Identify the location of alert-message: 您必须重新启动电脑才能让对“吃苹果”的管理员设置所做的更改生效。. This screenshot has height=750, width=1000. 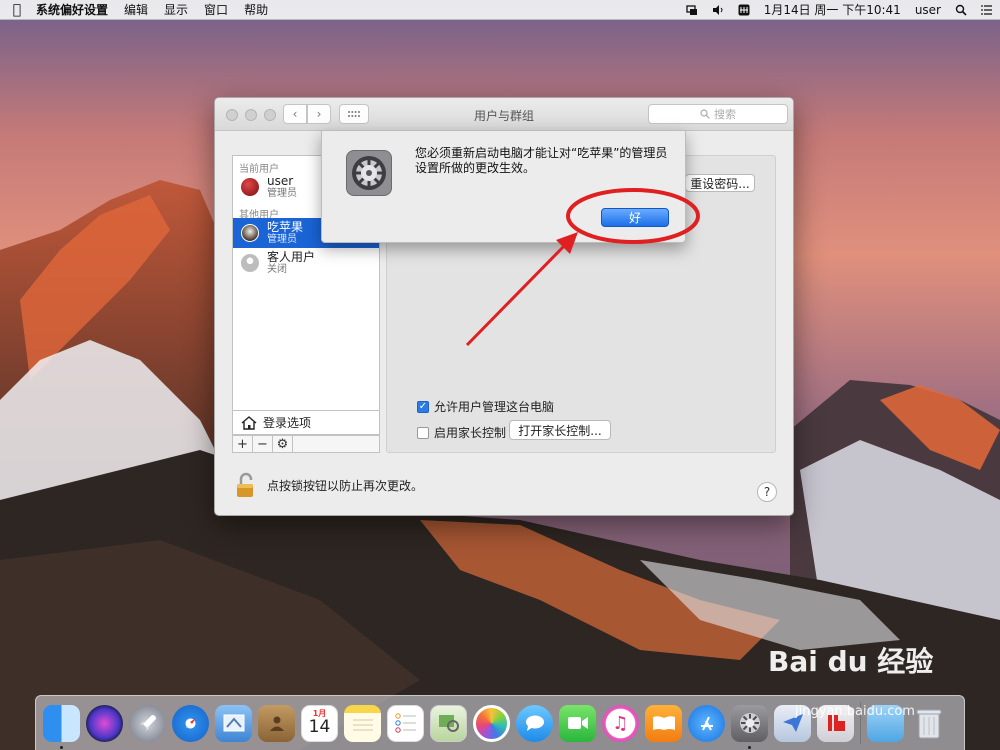
(541, 160).